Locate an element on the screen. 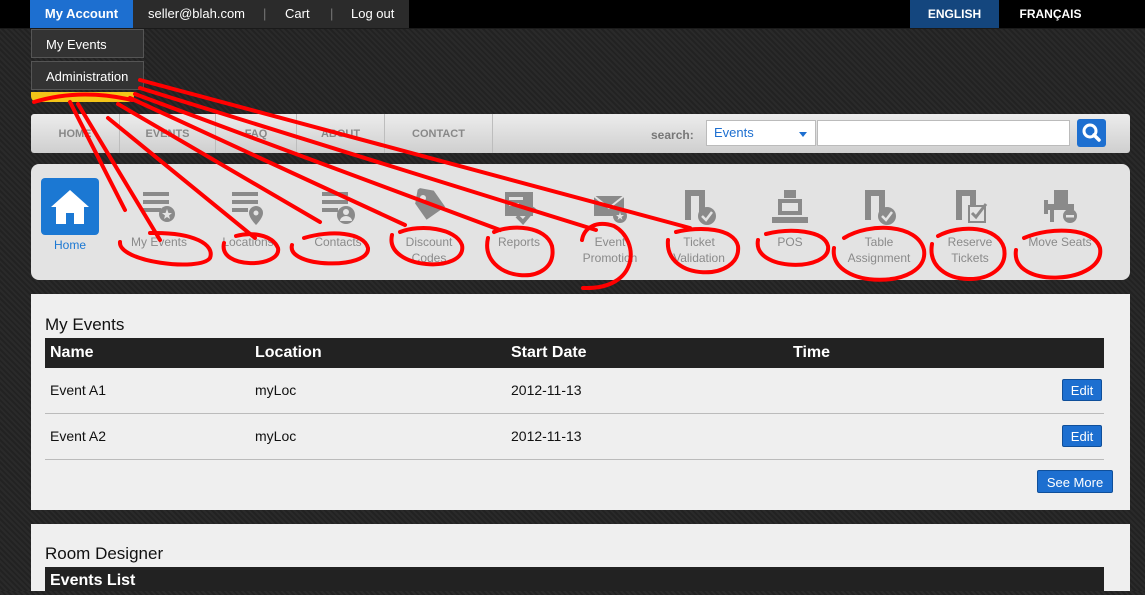 The width and height of the screenshot is (1145, 595). table-row: Event A2 myLoc 2012-11-13 Edit is located at coordinates (574, 437).